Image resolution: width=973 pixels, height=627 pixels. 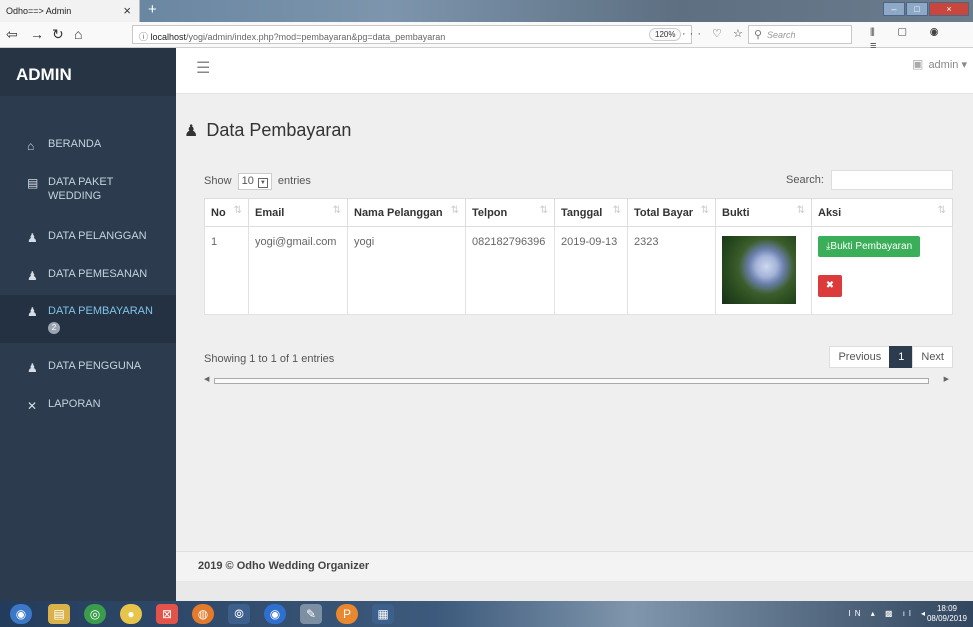 I want to click on window-controls: – □ ×, so click(x=926, y=9).